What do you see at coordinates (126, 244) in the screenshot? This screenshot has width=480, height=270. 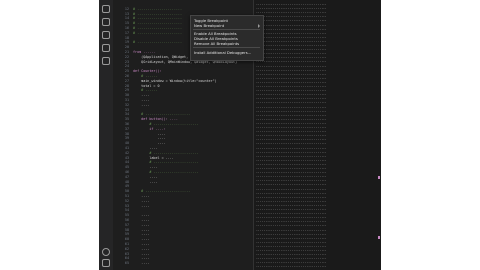 I see `line-number: 61` at bounding box center [126, 244].